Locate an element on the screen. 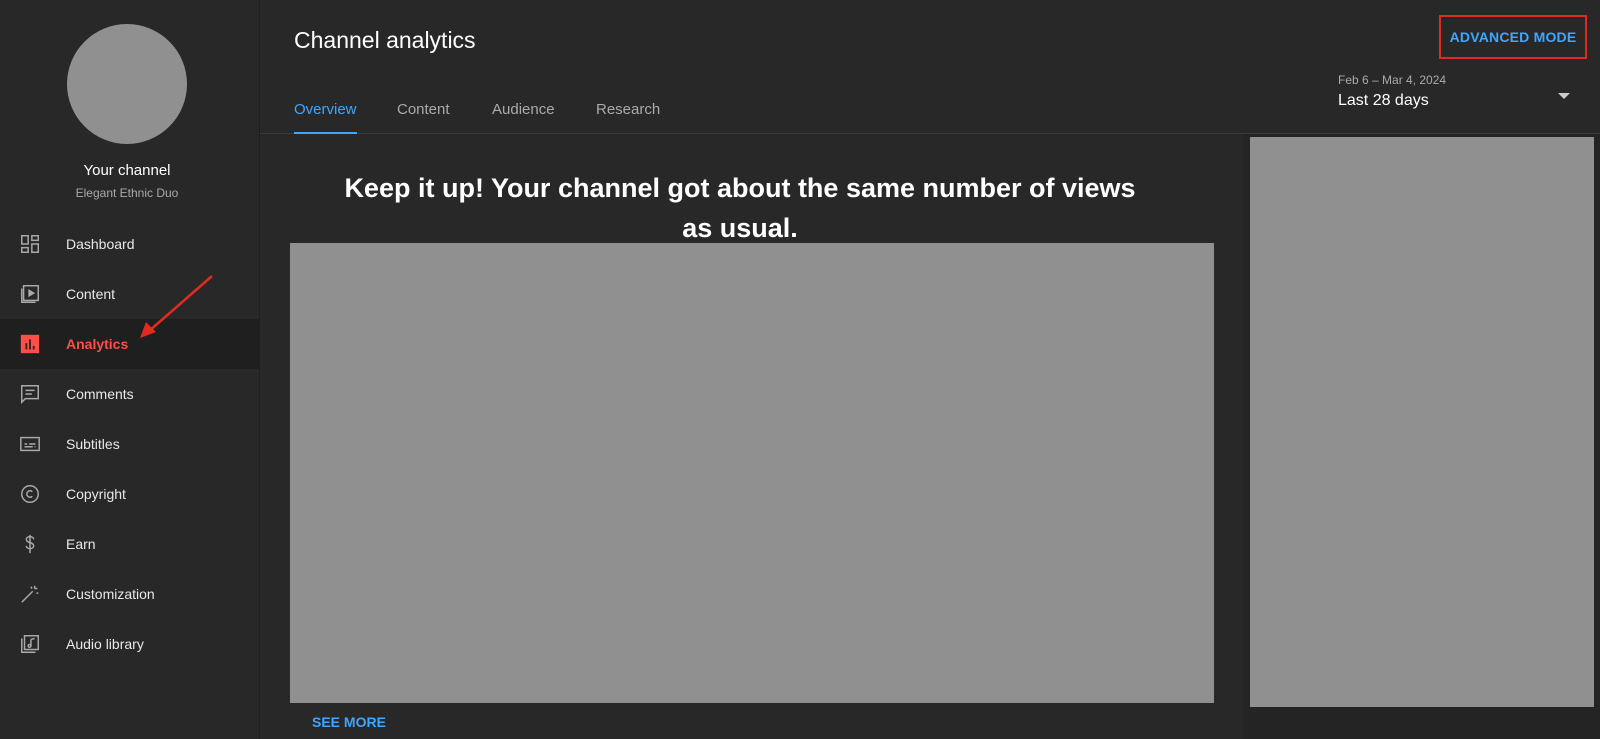  audio-library-icon is located at coordinates (30, 644).